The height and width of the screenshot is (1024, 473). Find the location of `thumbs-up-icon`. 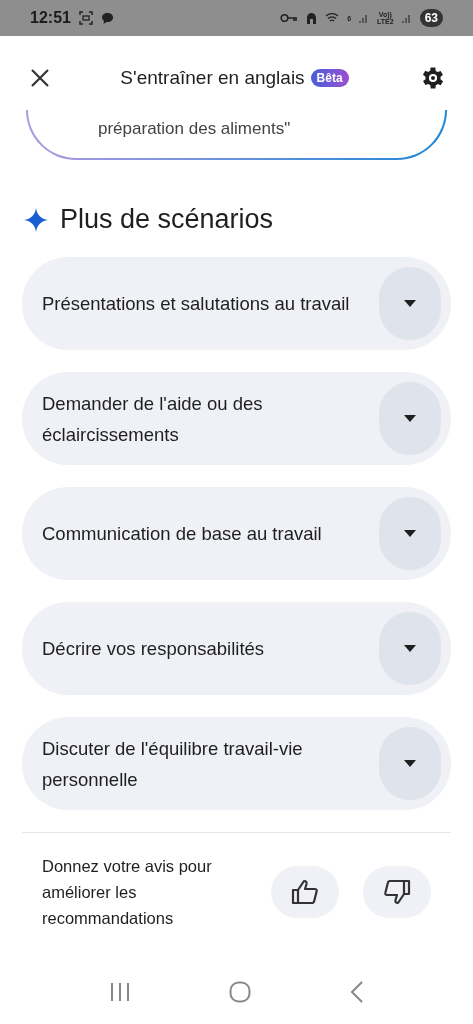

thumbs-up-icon is located at coordinates (305, 892).